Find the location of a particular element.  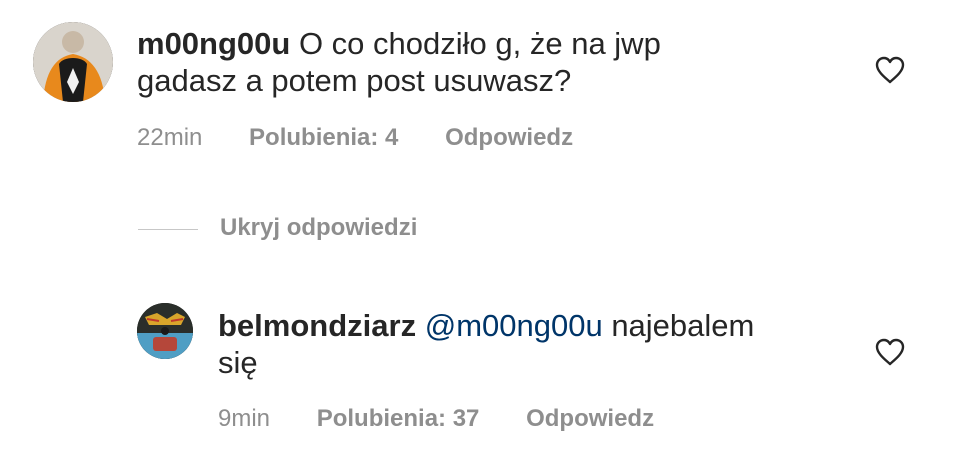

comment-meta: 9min Polubienia: 37 Odpowiedz is located at coordinates (436, 419).